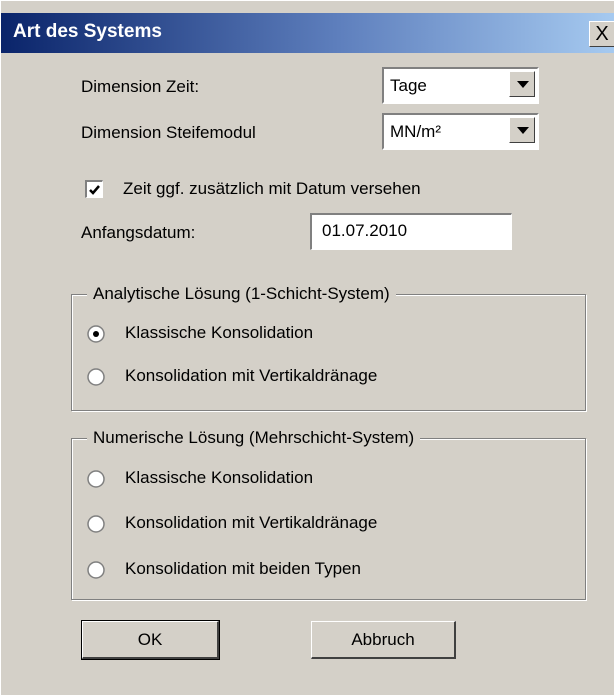 This screenshot has width=614, height=695. I want to click on close-button: X, so click(601, 34).